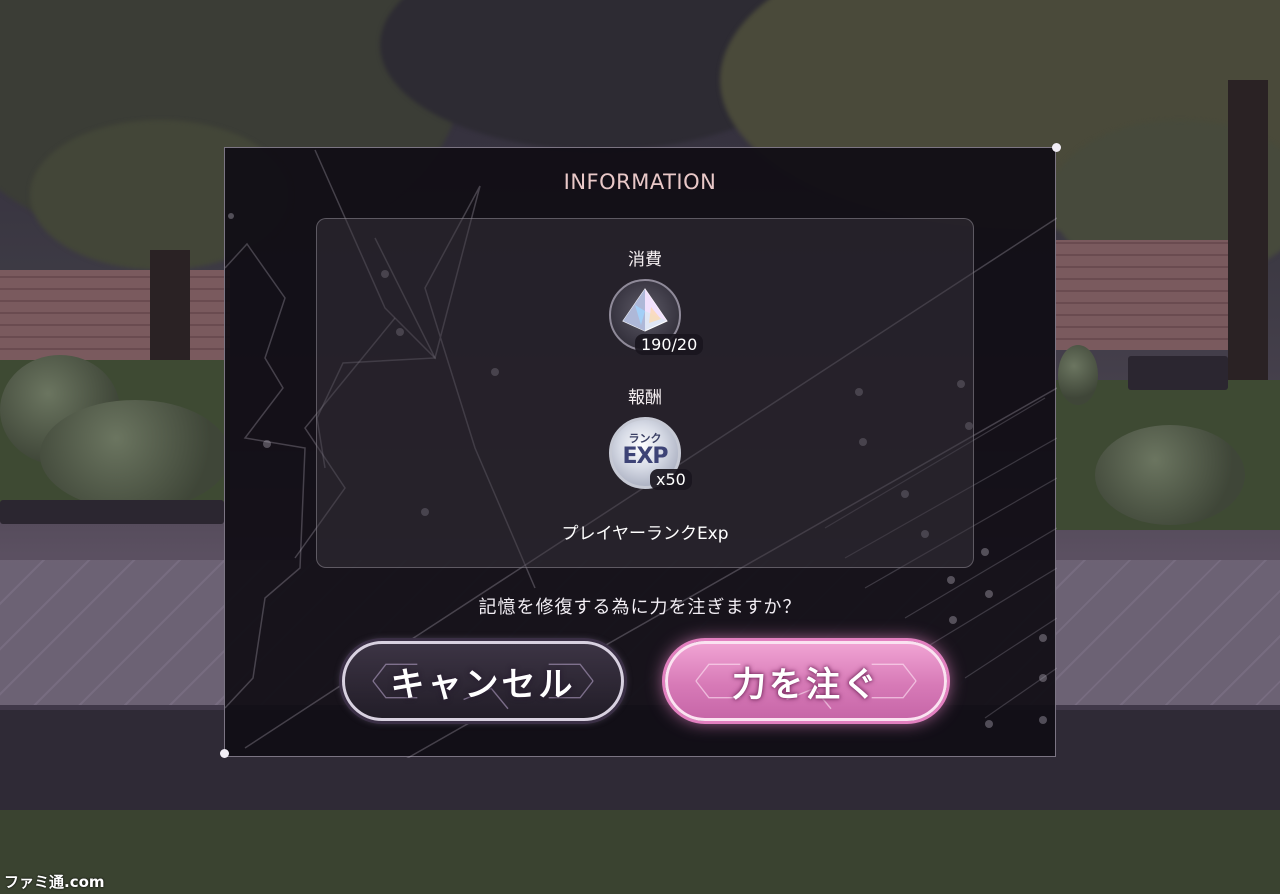 The width and height of the screenshot is (1280, 894). Describe the element at coordinates (640, 607) in the screenshot. I see `confirm-question: 記憶を修復する為に力を注ぎますか？` at that location.